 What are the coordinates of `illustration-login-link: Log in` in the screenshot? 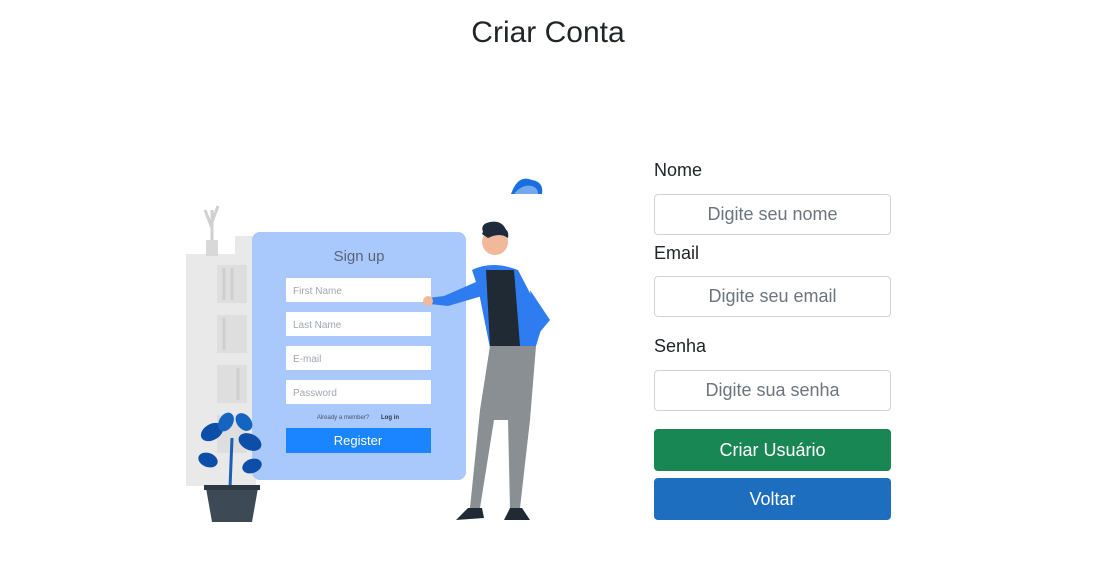 It's located at (390, 418).